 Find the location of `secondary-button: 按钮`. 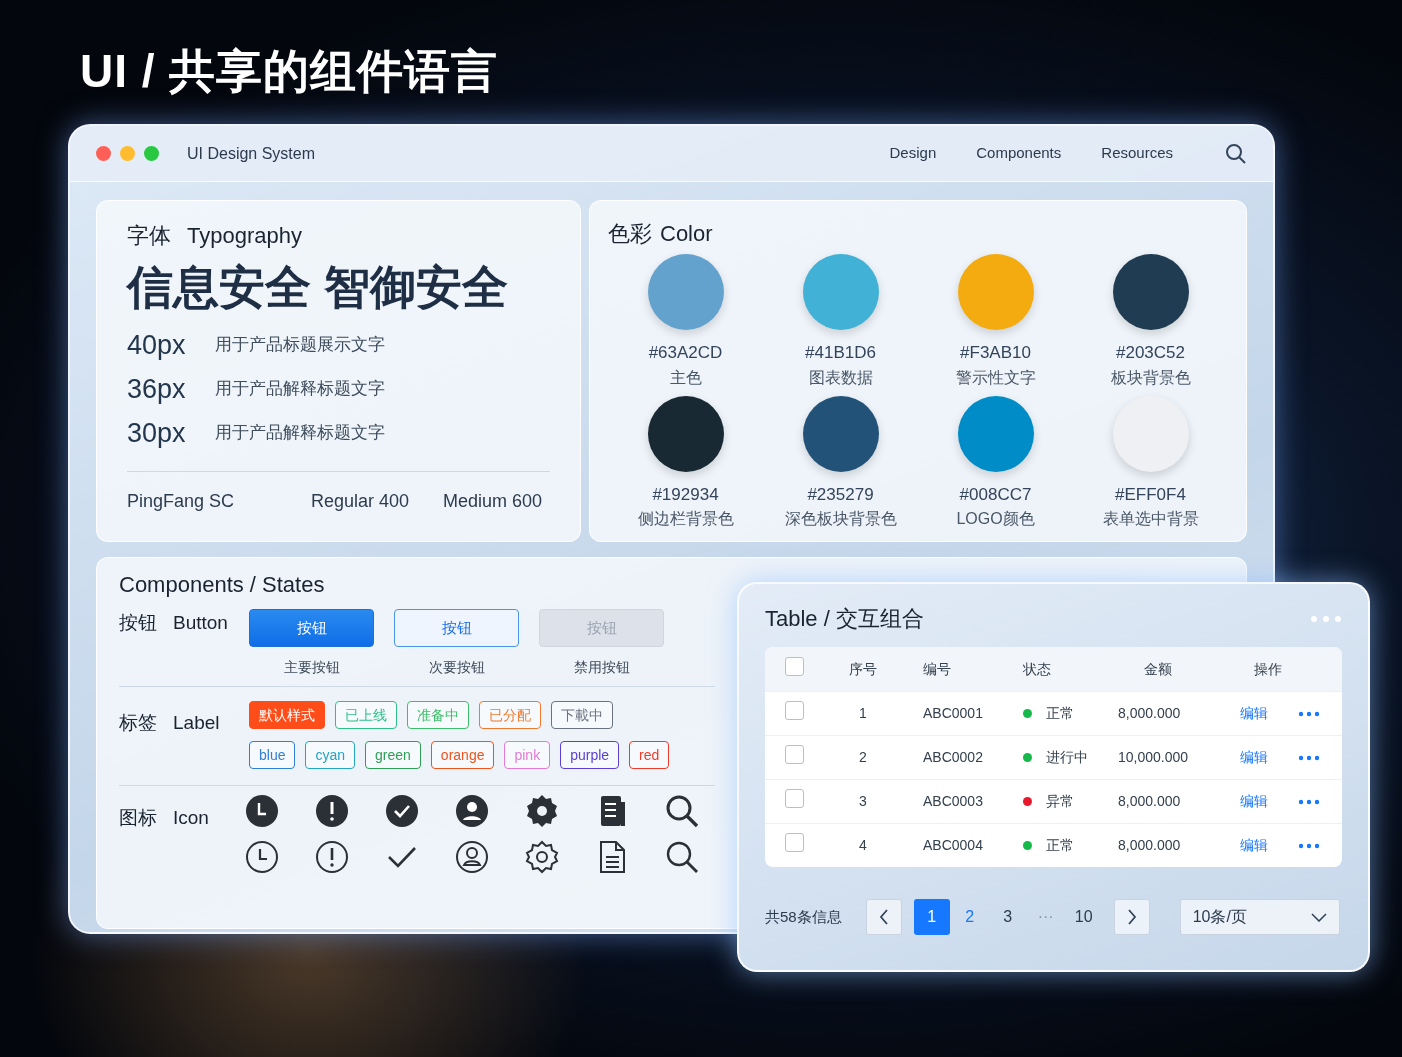

secondary-button: 按钮 is located at coordinates (456, 628).